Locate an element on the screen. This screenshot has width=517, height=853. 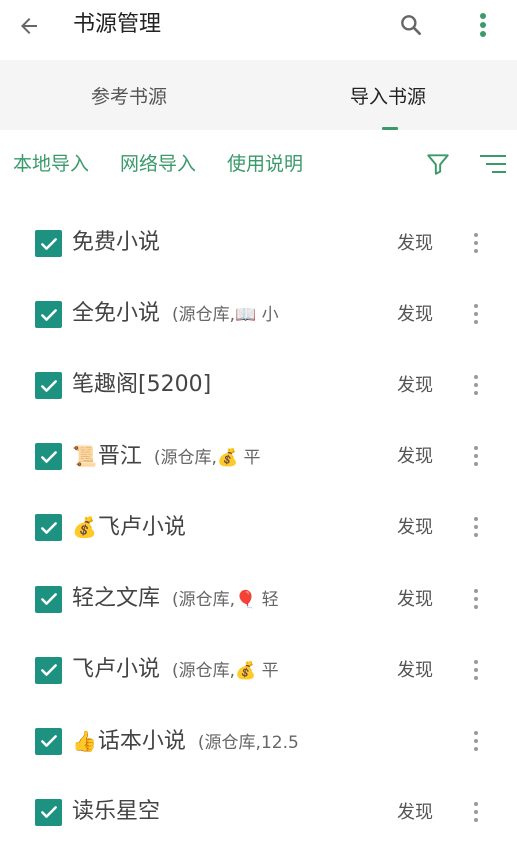
list-item: 💰 飞卢小说 发现 is located at coordinates (258, 527).